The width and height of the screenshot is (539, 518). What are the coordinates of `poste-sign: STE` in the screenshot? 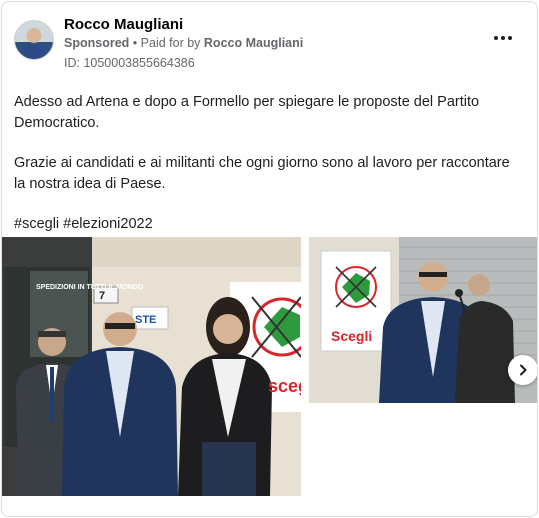 It's located at (145, 320).